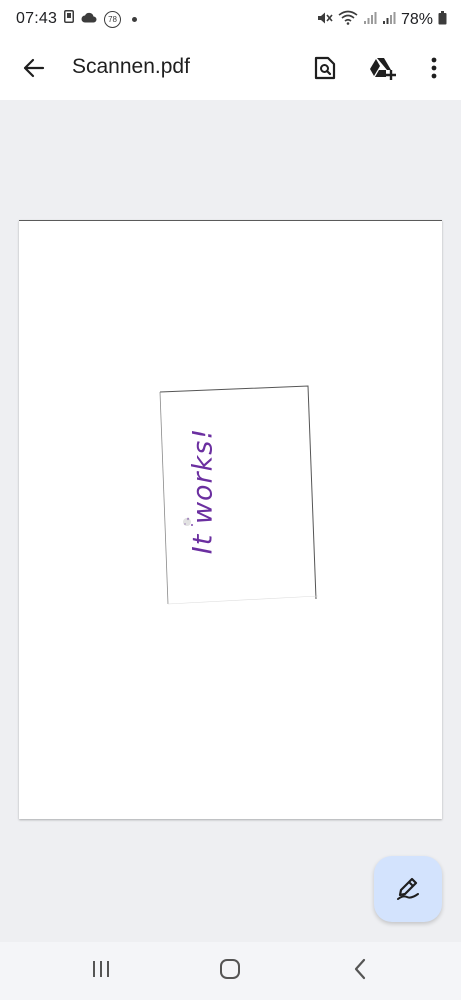 The height and width of the screenshot is (1000, 461). What do you see at coordinates (135, 19) in the screenshot?
I see `dot-icon` at bounding box center [135, 19].